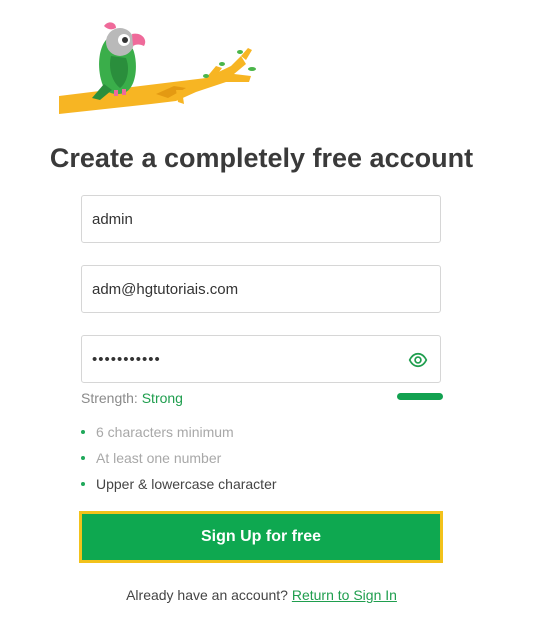 The image size is (541, 633). I want to click on rule-item: At least one number, so click(179, 462).